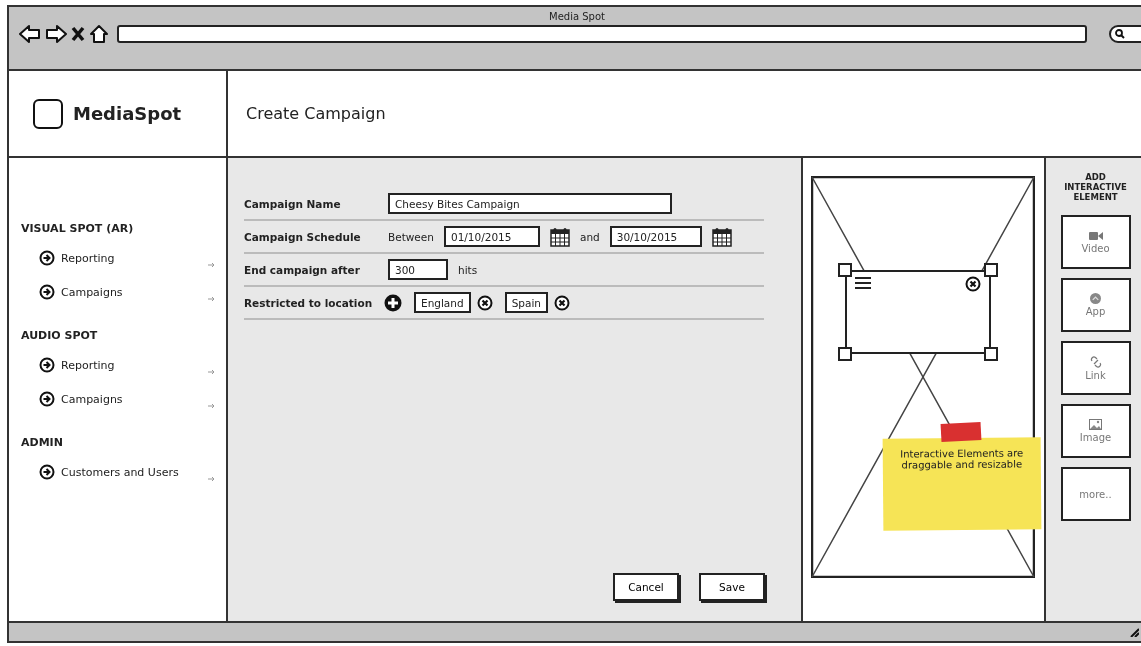 The height and width of the screenshot is (646, 1141). Describe the element at coordinates (1095, 305) in the screenshot. I see `add-element-button: App` at that location.